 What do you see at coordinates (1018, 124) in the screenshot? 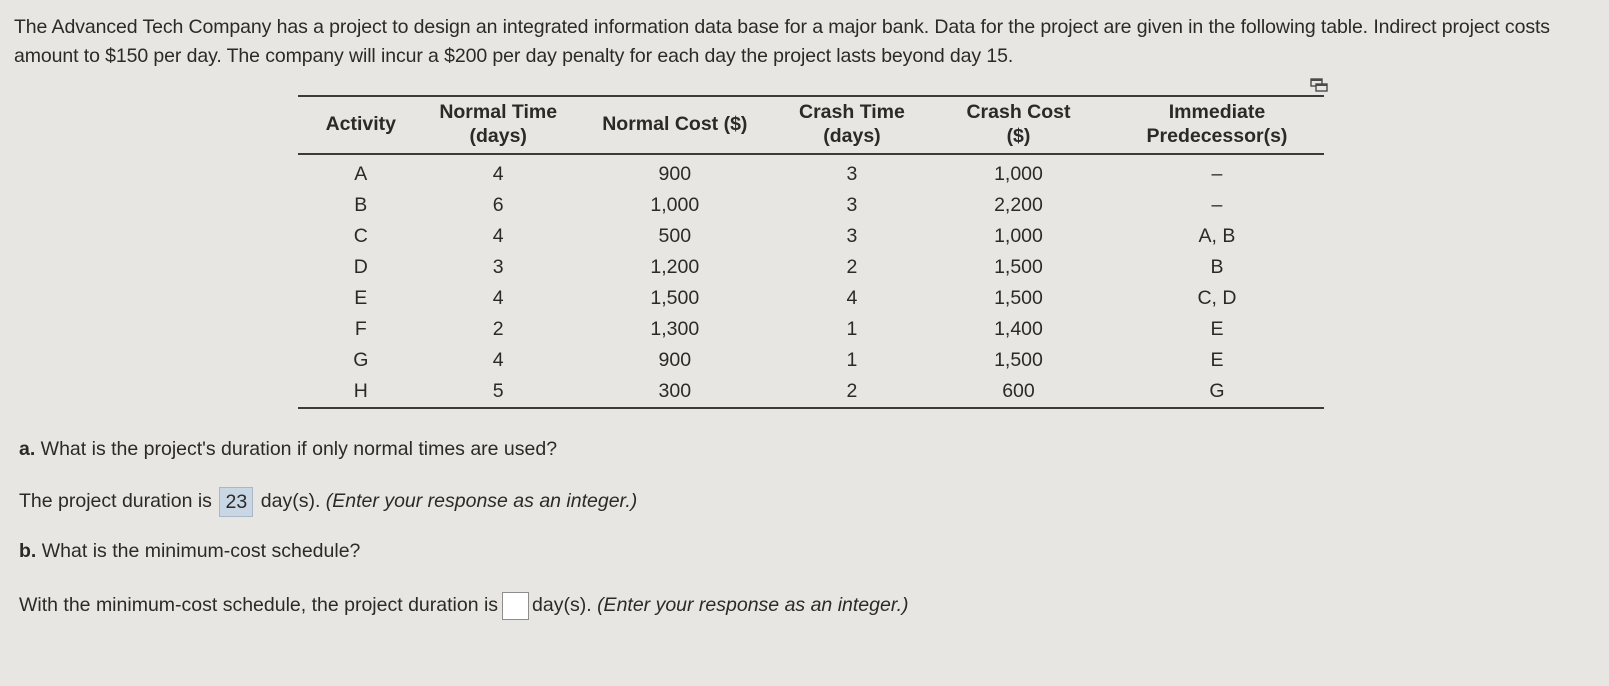
I see `header-crash-cost: Crash Cost ($)` at bounding box center [1018, 124].